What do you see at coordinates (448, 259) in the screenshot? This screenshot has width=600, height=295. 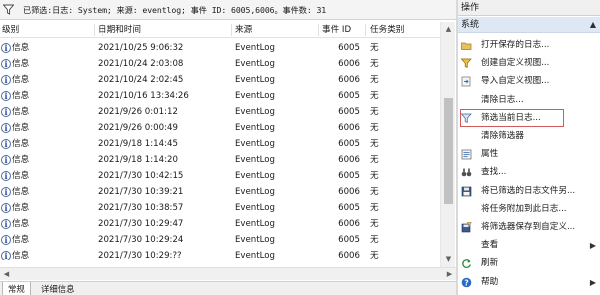 I see `scroll-down-arrow-icon: ▼` at bounding box center [448, 259].